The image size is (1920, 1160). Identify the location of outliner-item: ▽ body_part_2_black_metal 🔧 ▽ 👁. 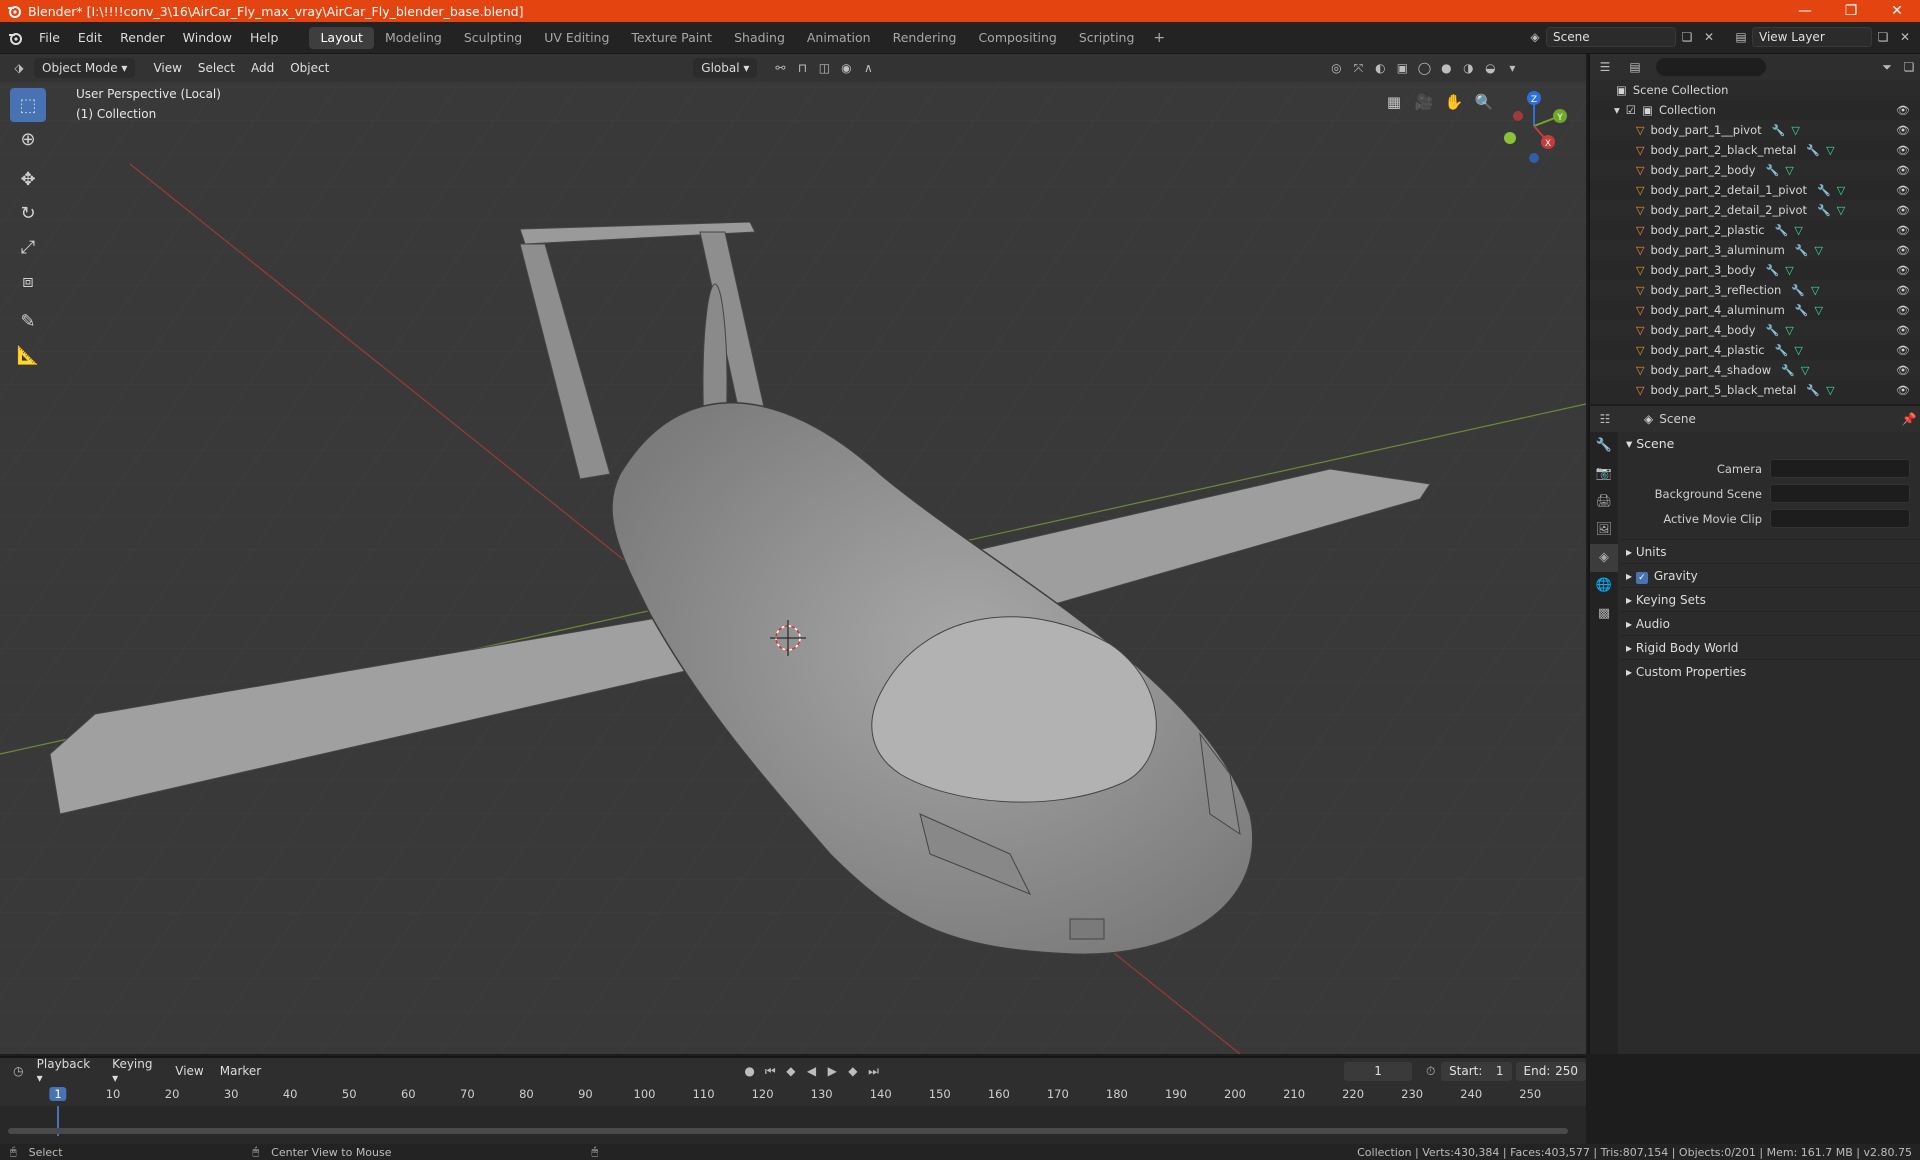
(1755, 150).